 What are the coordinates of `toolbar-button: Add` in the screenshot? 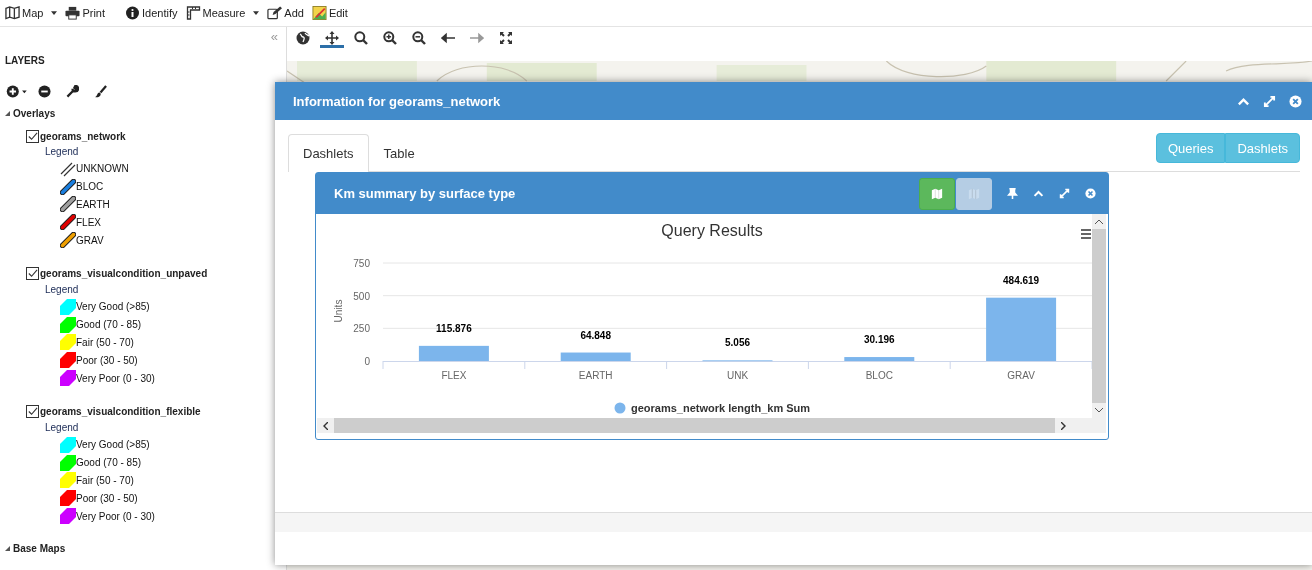 It's located at (288, 13).